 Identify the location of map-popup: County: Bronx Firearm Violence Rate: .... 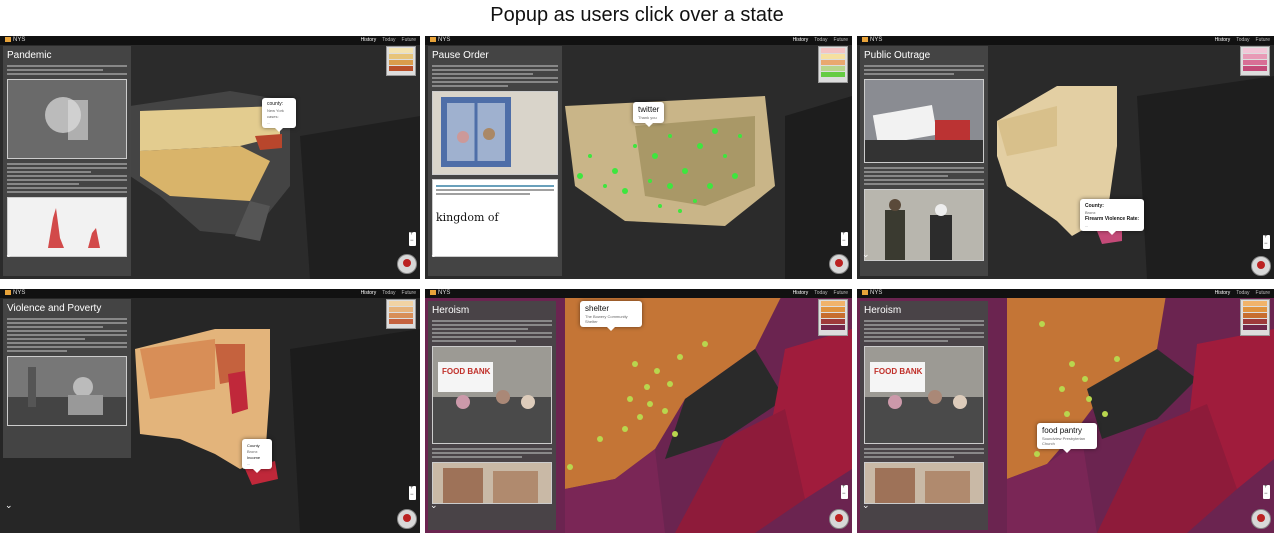
(1112, 217).